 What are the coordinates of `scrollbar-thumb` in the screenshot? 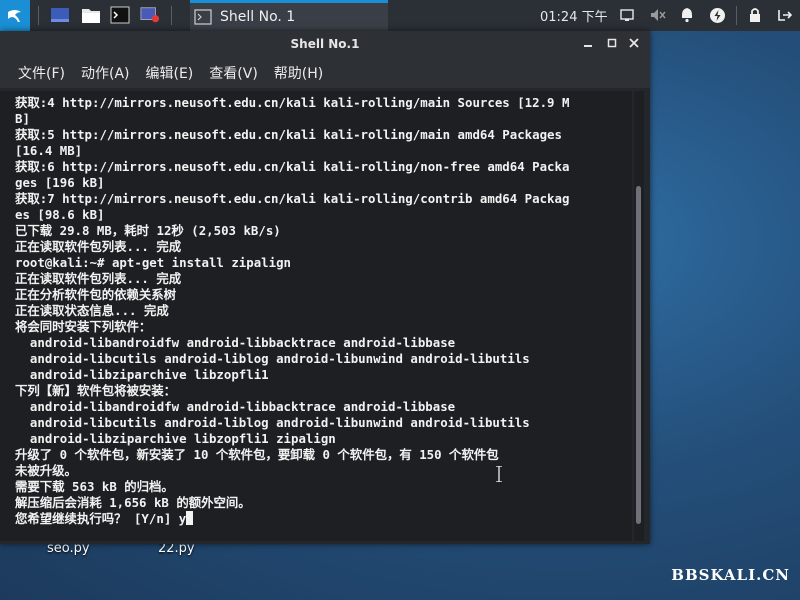 It's located at (638, 355).